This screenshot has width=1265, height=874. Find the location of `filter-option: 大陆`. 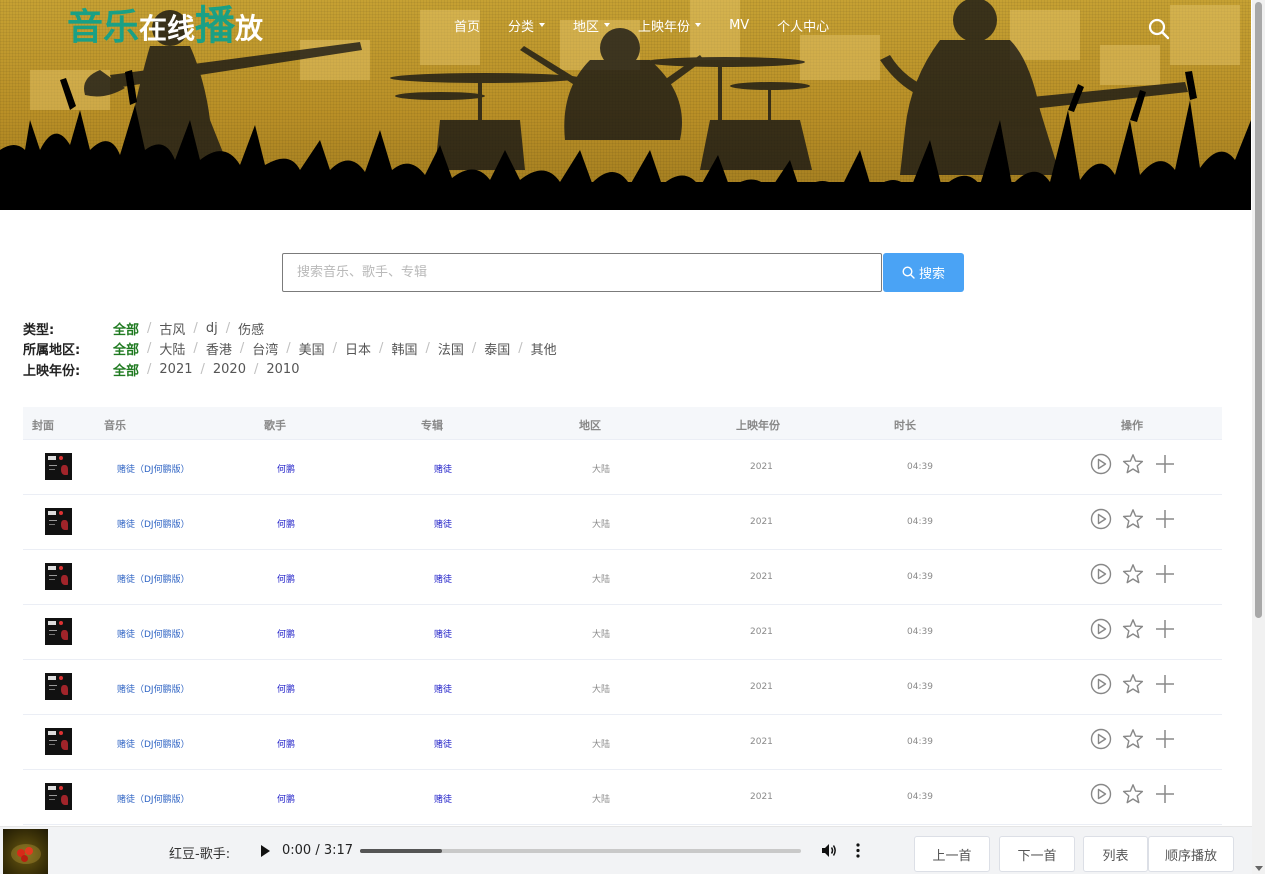

filter-option: 大陆 is located at coordinates (172, 348).